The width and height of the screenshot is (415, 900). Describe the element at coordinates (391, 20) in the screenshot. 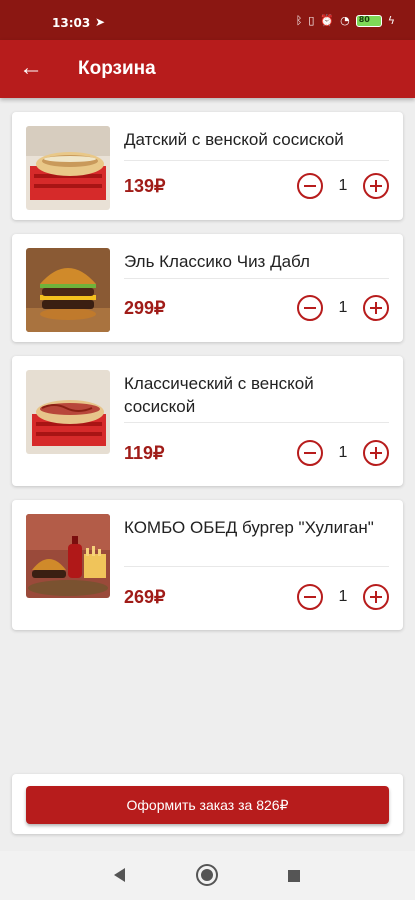

I see `charging-icon: ϟ` at that location.